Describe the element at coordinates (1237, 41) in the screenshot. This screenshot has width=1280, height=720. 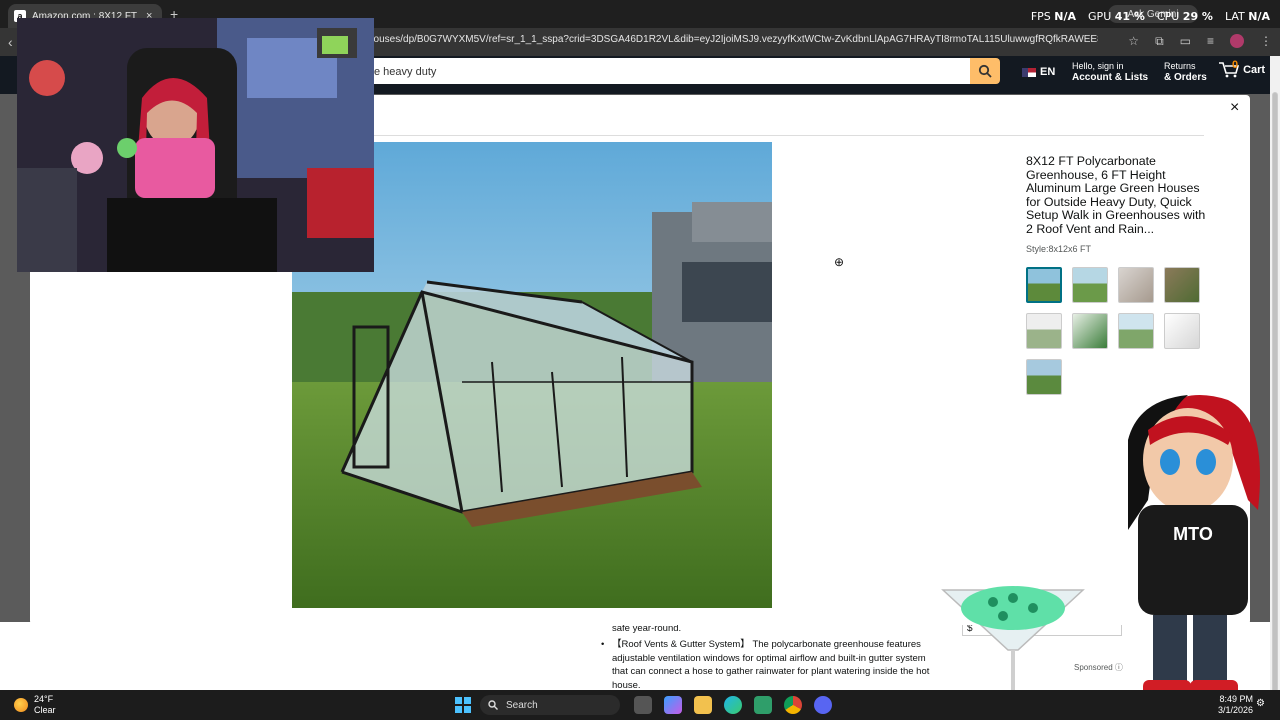
I see `profile-avatar` at that location.